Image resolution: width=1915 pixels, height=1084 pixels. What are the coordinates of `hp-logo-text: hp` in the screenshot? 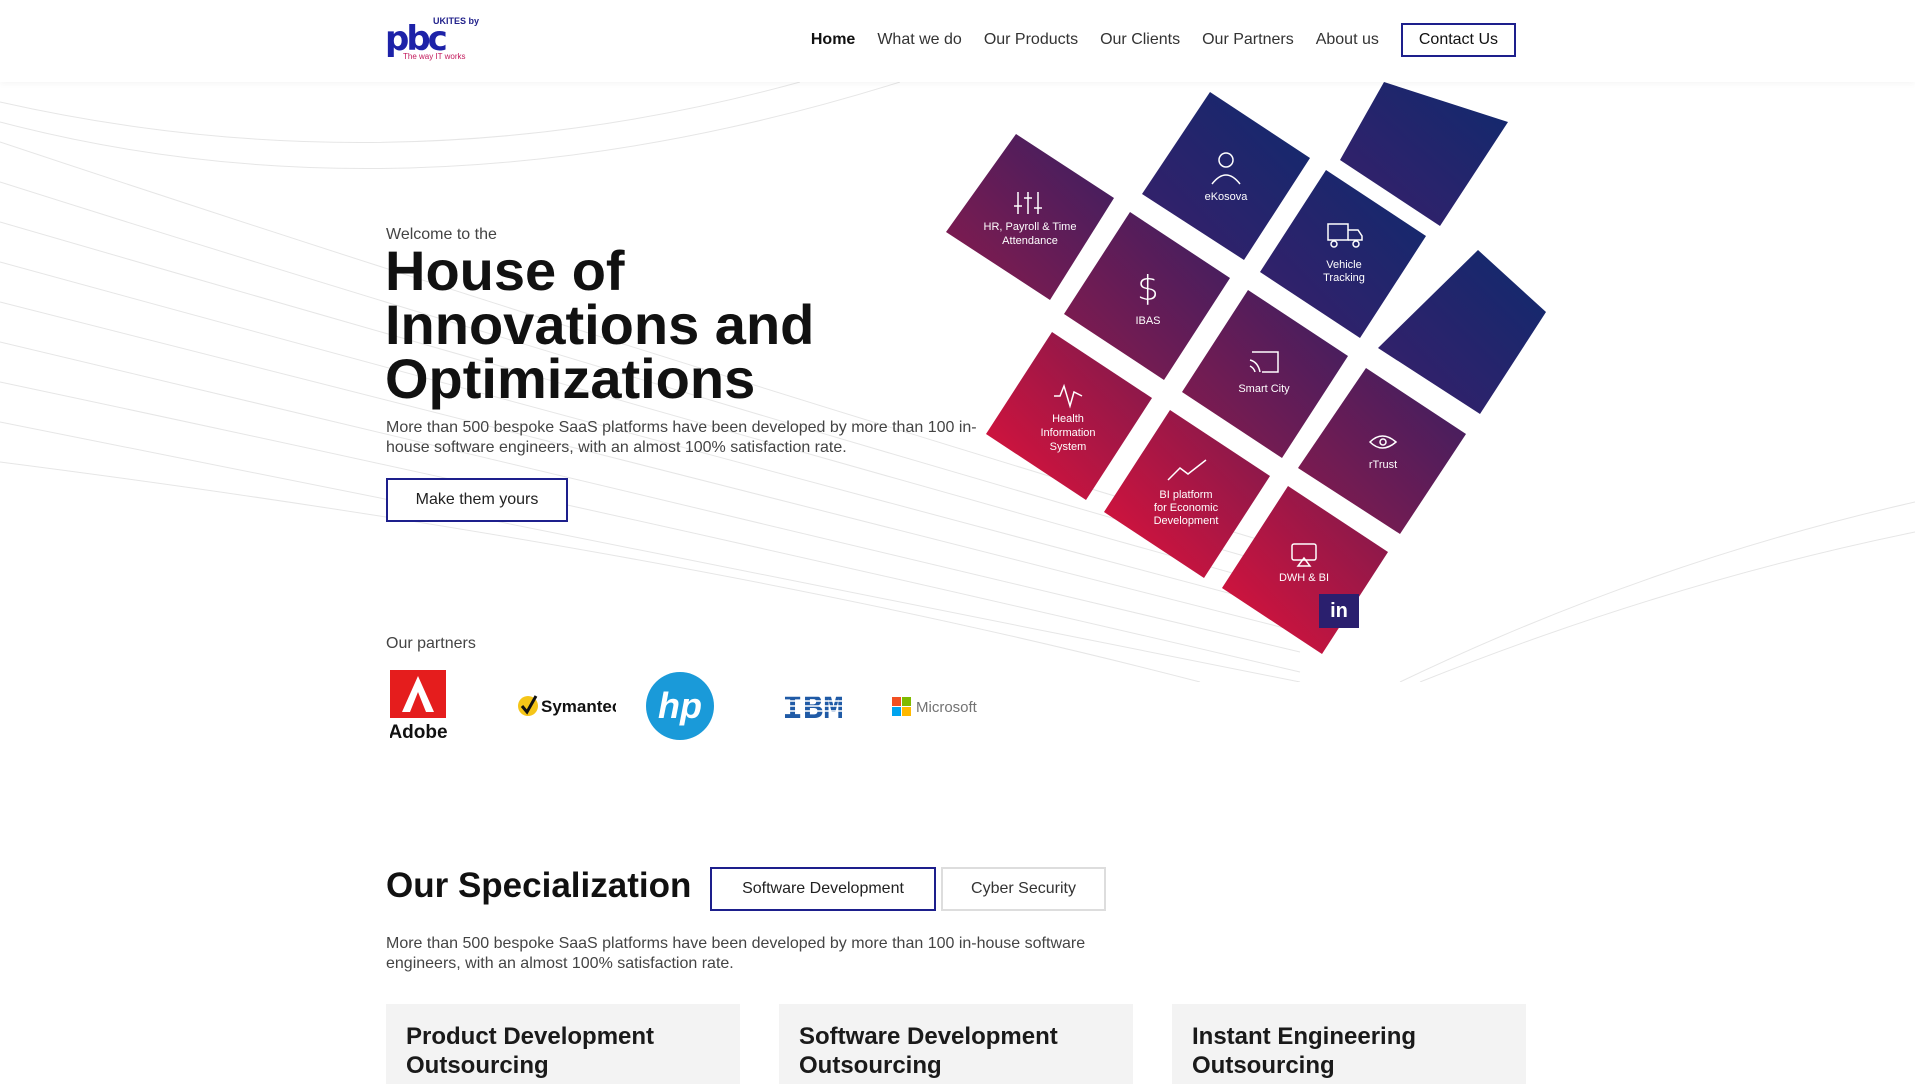 It's located at (680, 705).